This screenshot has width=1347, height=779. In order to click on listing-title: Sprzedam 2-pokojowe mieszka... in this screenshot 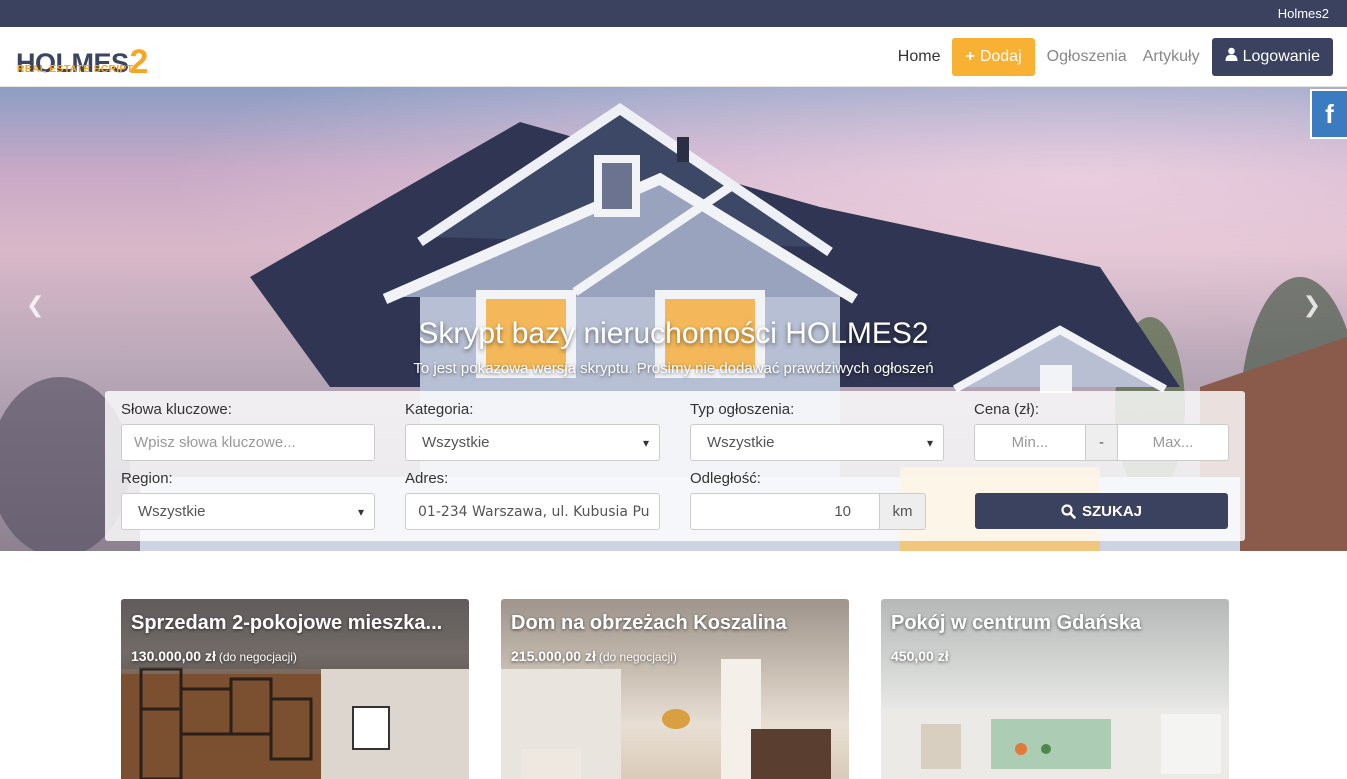, I will do `click(286, 623)`.